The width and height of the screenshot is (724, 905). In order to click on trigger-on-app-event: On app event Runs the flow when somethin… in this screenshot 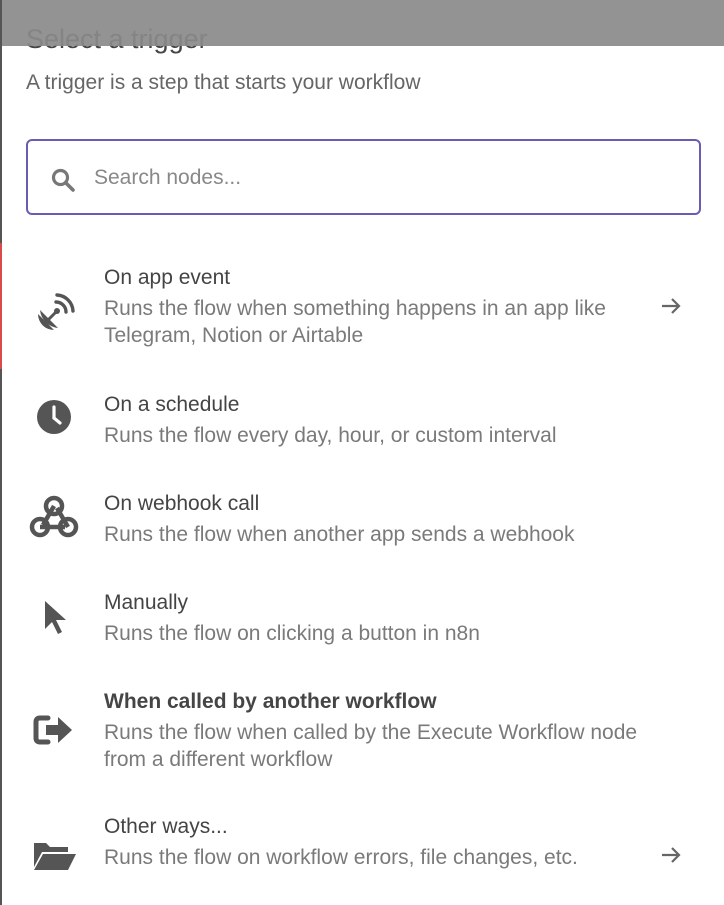, I will do `click(363, 312)`.